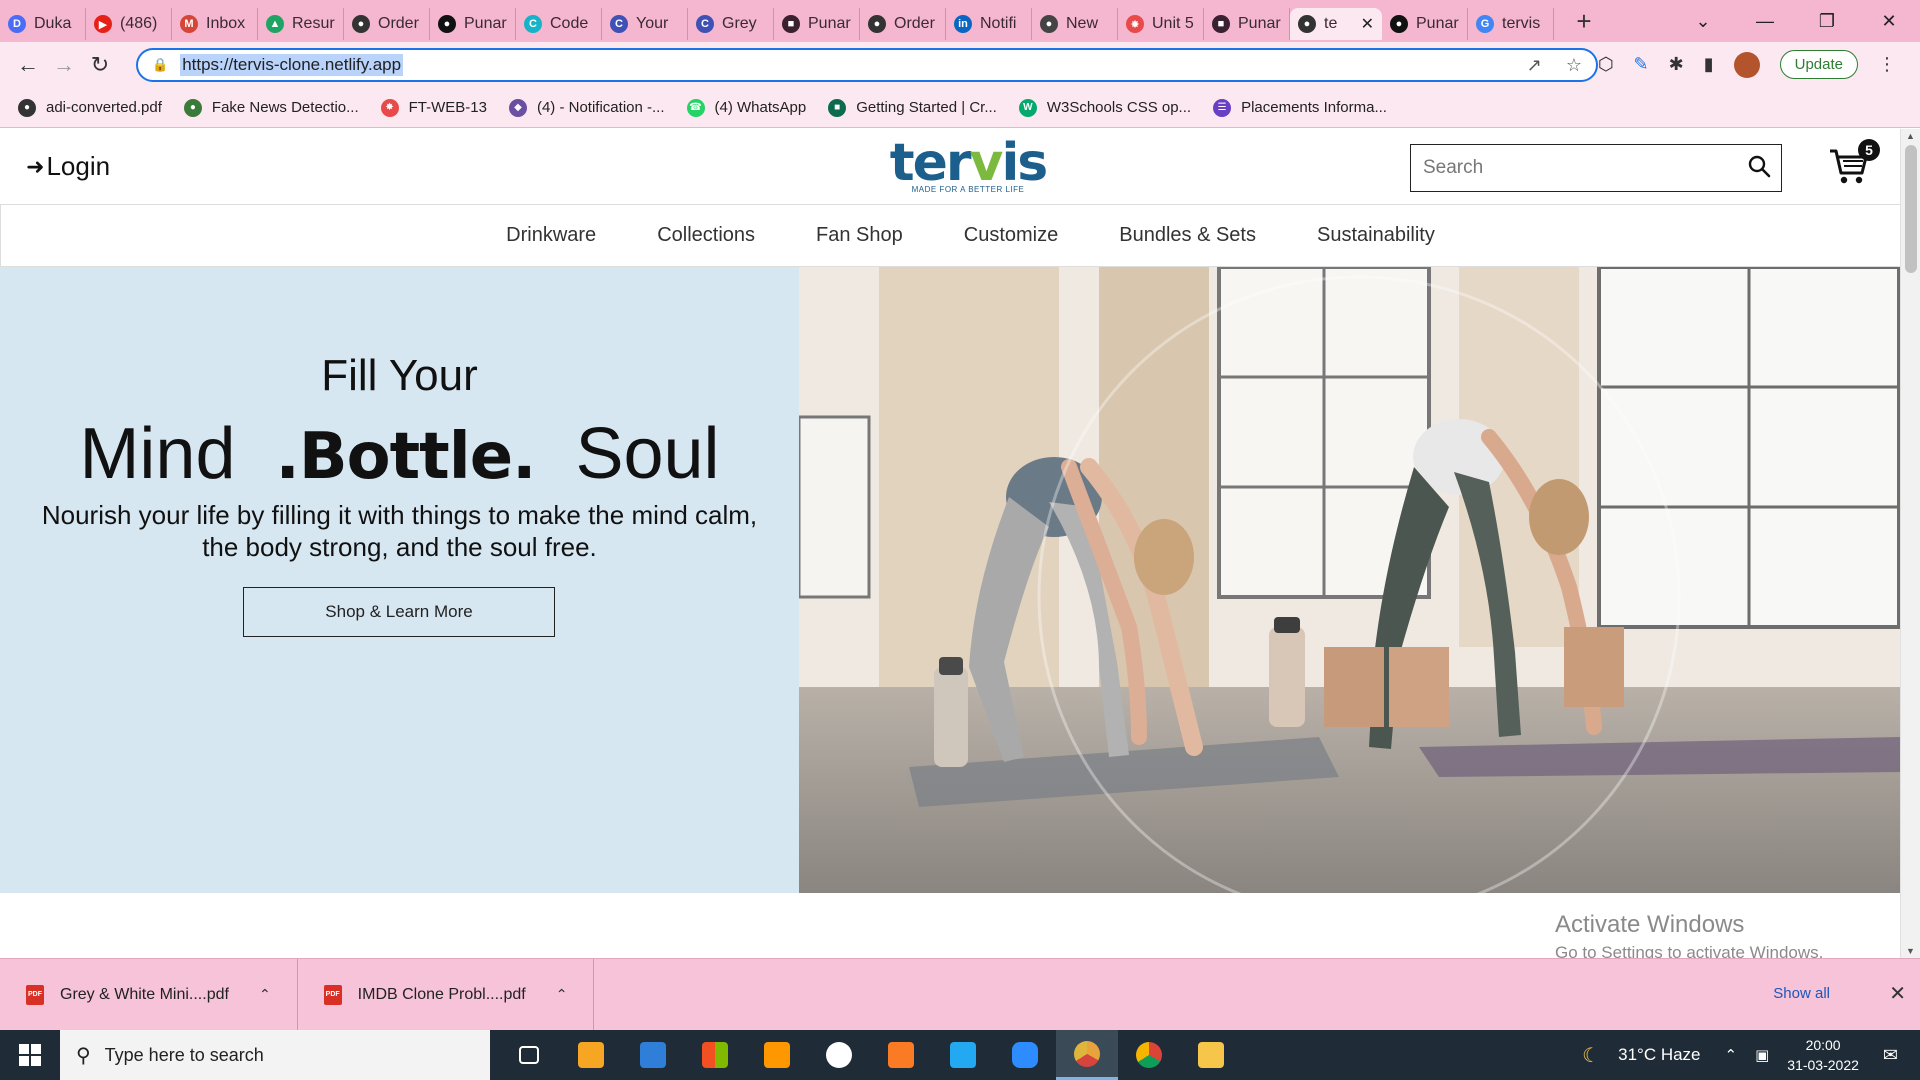 This screenshot has width=1920, height=1080. What do you see at coordinates (1827, 21) in the screenshot?
I see `maximize-button: ❐` at bounding box center [1827, 21].